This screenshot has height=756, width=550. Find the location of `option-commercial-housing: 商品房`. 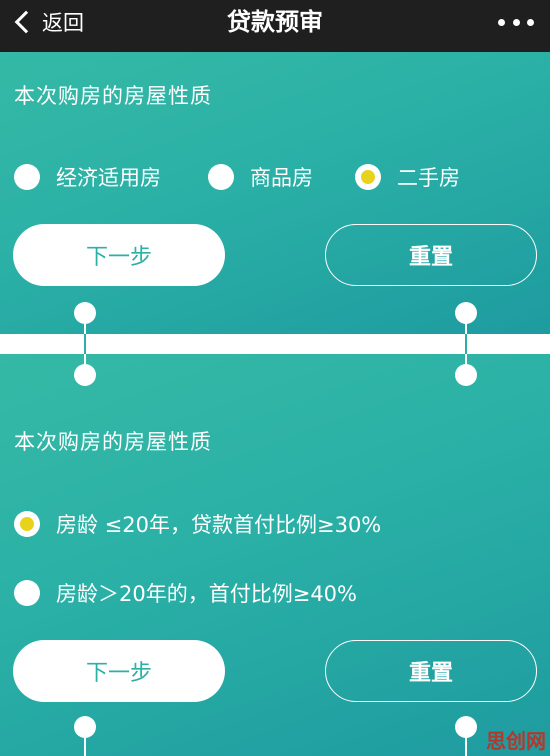

option-commercial-housing: 商品房 is located at coordinates (260, 177).